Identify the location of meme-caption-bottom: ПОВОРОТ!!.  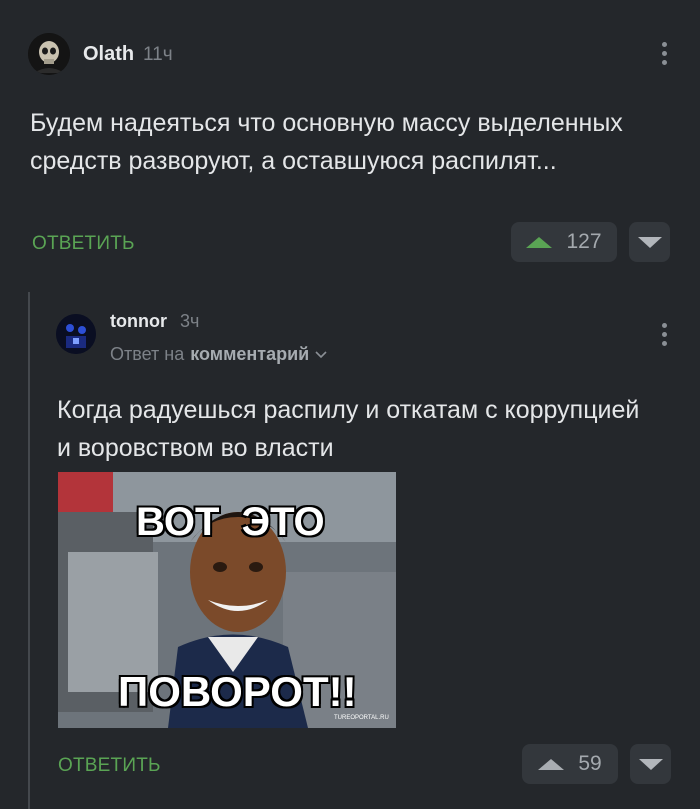
(237, 691).